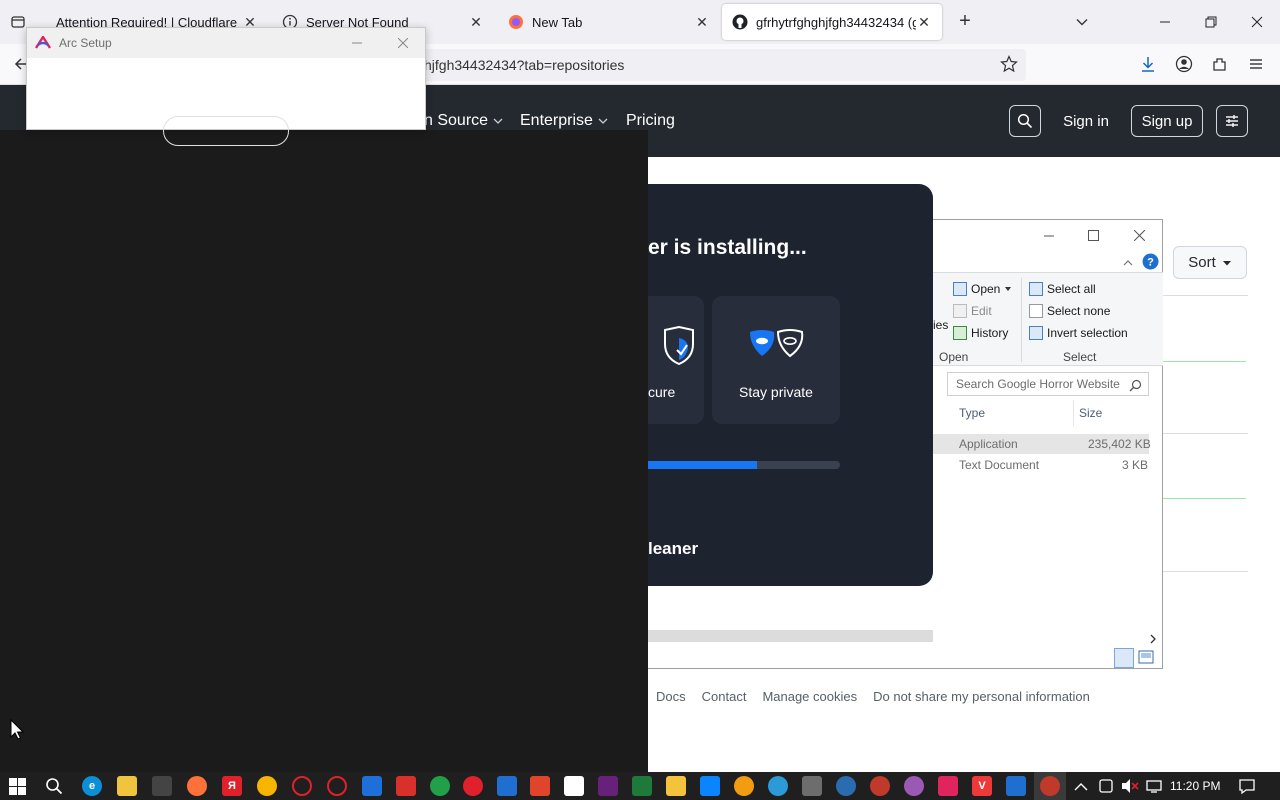 Image resolution: width=1280 pixels, height=800 pixels. I want to click on download-icon, so click(1148, 64).